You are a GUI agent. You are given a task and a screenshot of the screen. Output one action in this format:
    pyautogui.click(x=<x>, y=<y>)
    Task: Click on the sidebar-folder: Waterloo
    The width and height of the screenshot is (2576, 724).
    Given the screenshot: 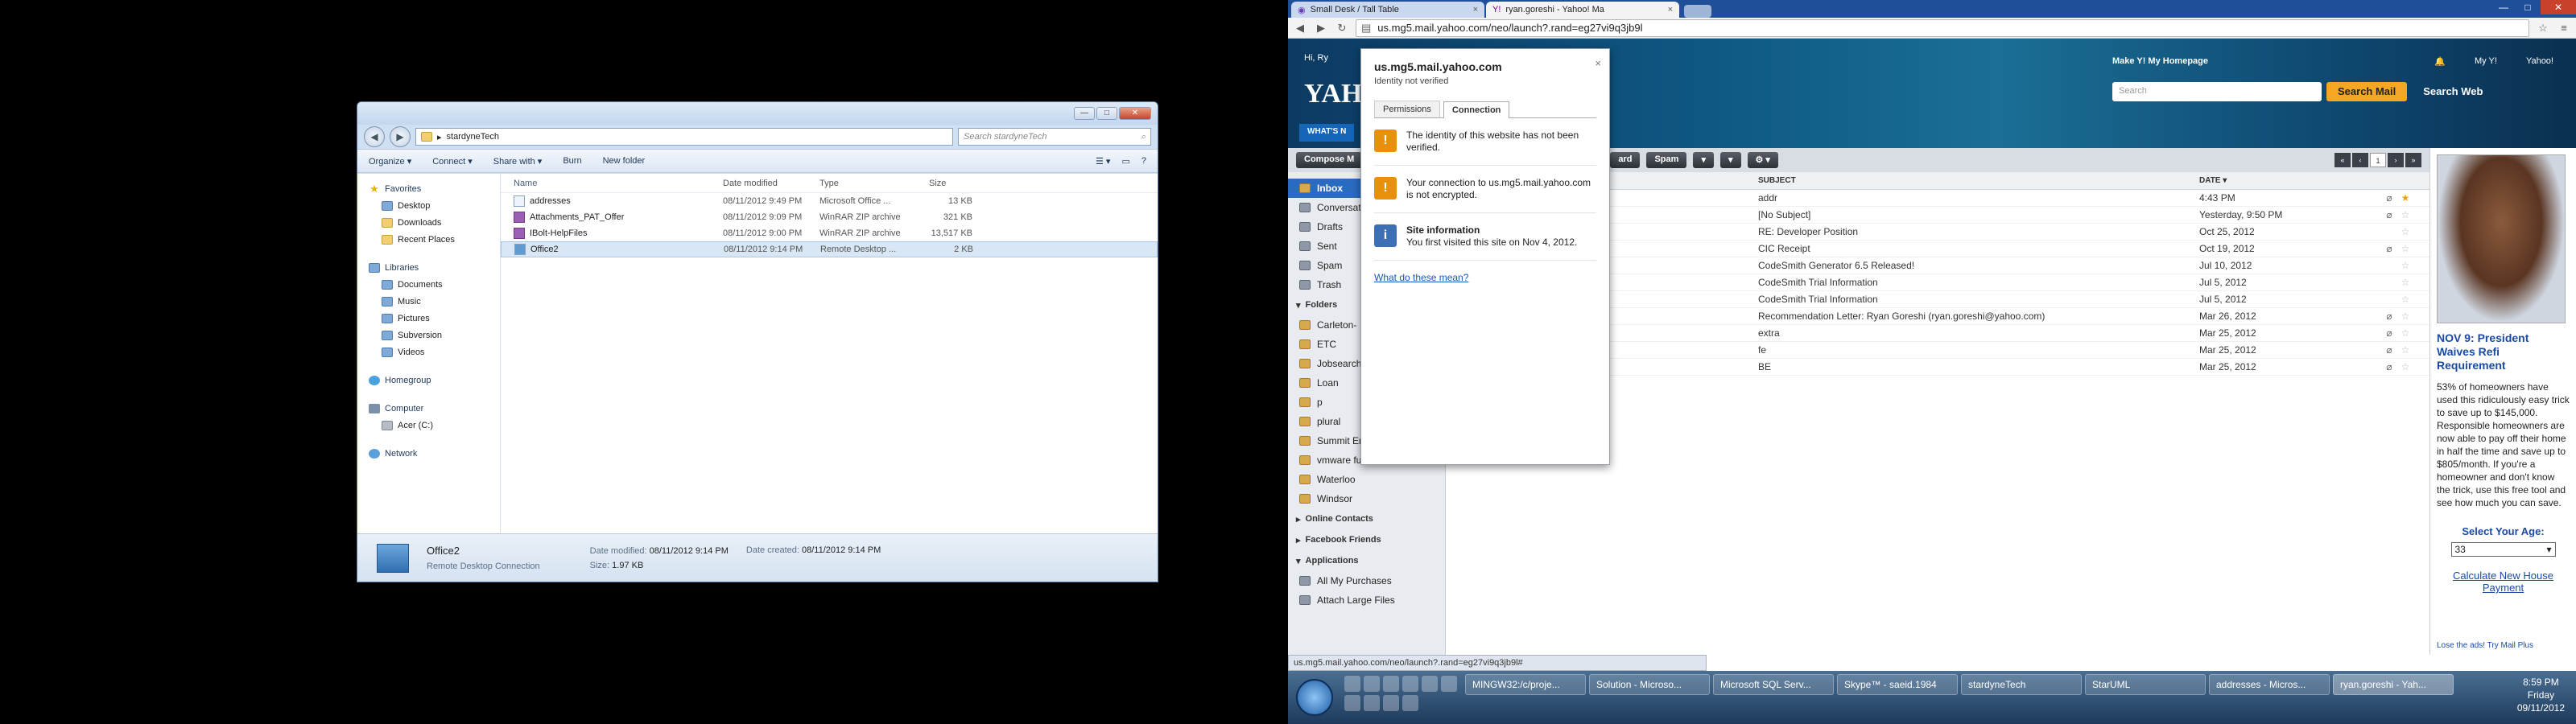 What is the action you would take?
    pyautogui.click(x=1366, y=479)
    